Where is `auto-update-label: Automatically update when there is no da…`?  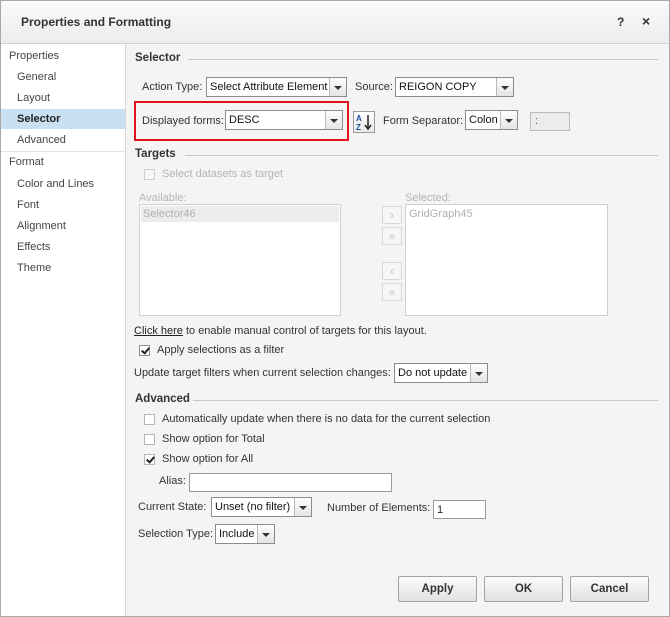 auto-update-label: Automatically update when there is no da… is located at coordinates (326, 419).